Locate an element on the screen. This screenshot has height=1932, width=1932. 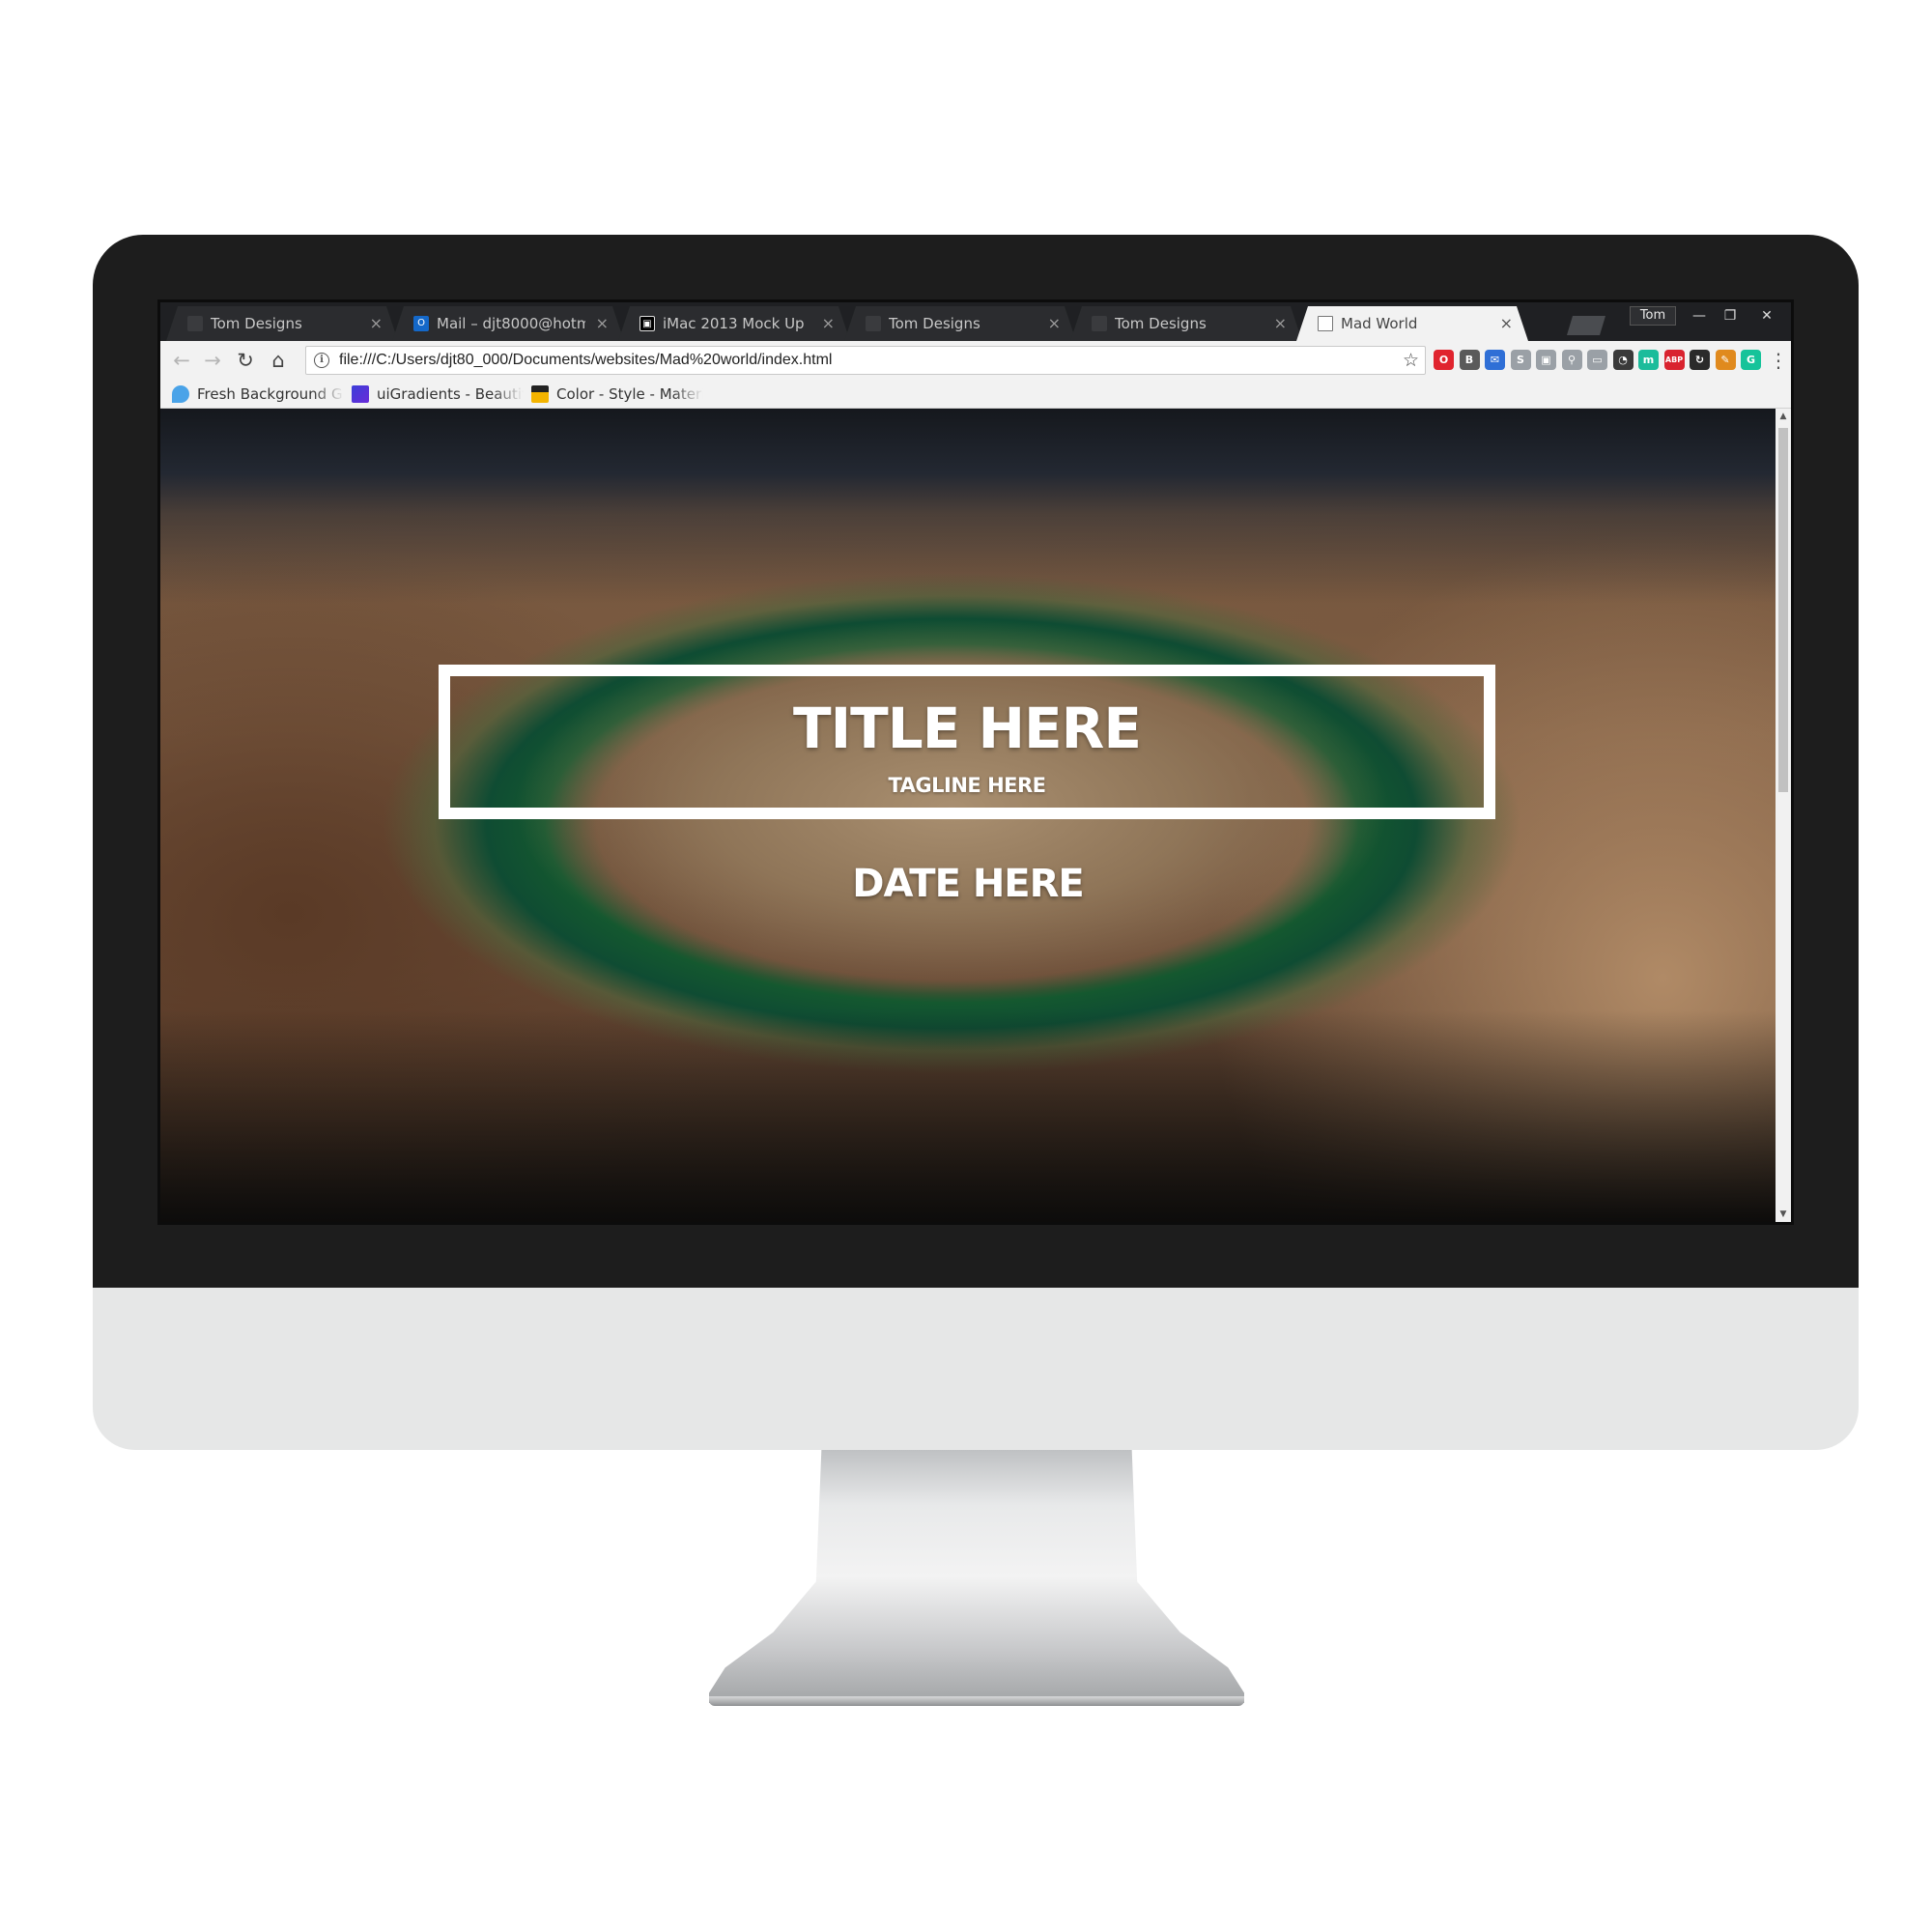
bookmark-uigradients: uiGradients - Beautifu is located at coordinates (438, 394).